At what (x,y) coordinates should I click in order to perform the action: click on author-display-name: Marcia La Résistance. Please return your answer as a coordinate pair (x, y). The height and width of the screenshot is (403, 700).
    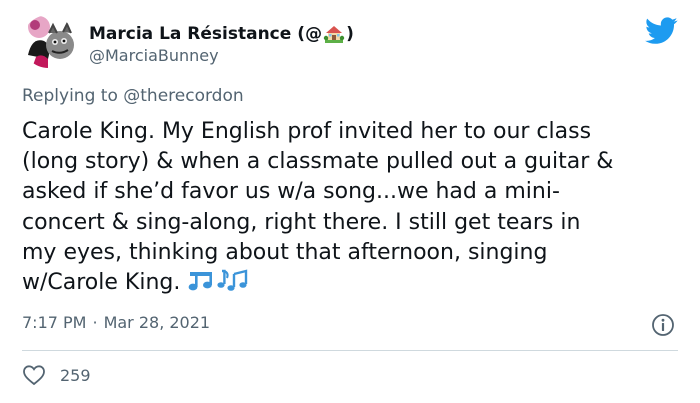
    Looking at the image, I should click on (190, 34).